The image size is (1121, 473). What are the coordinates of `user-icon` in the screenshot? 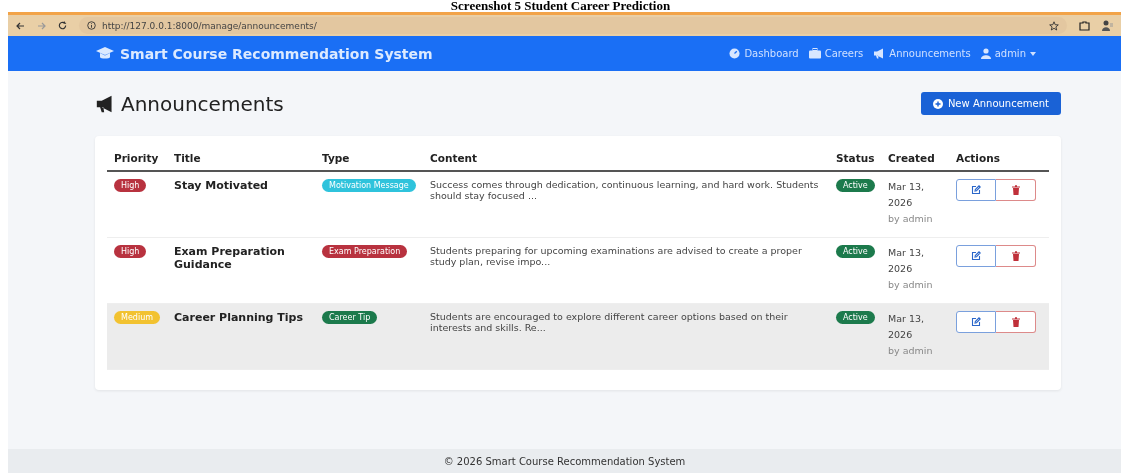 It's located at (985, 53).